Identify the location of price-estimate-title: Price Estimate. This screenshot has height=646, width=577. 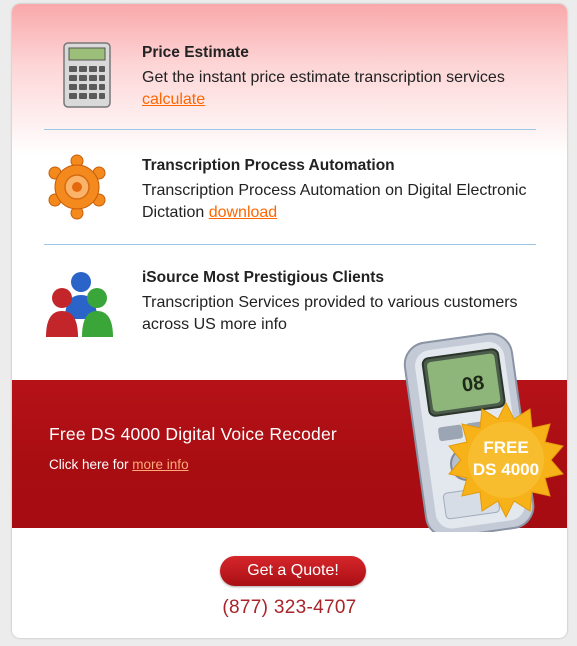
(195, 52).